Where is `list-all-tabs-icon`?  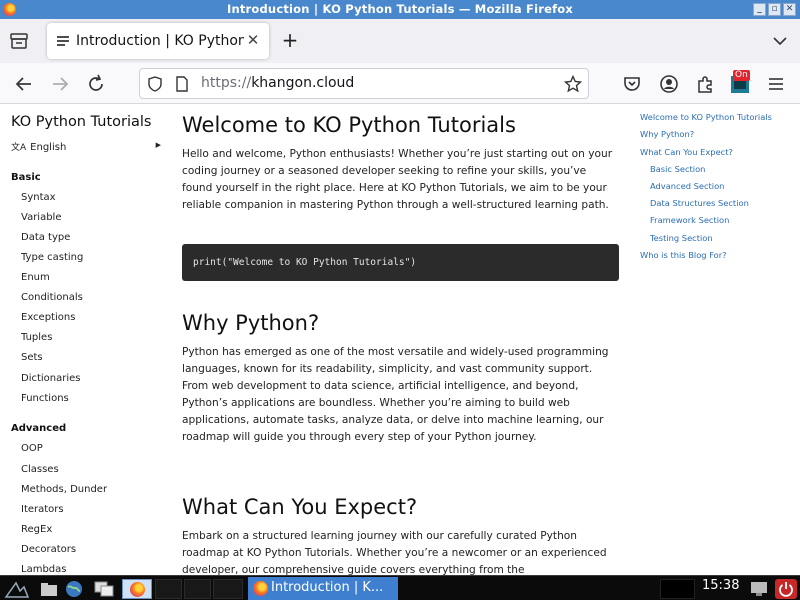 list-all-tabs-icon is located at coordinates (19, 41).